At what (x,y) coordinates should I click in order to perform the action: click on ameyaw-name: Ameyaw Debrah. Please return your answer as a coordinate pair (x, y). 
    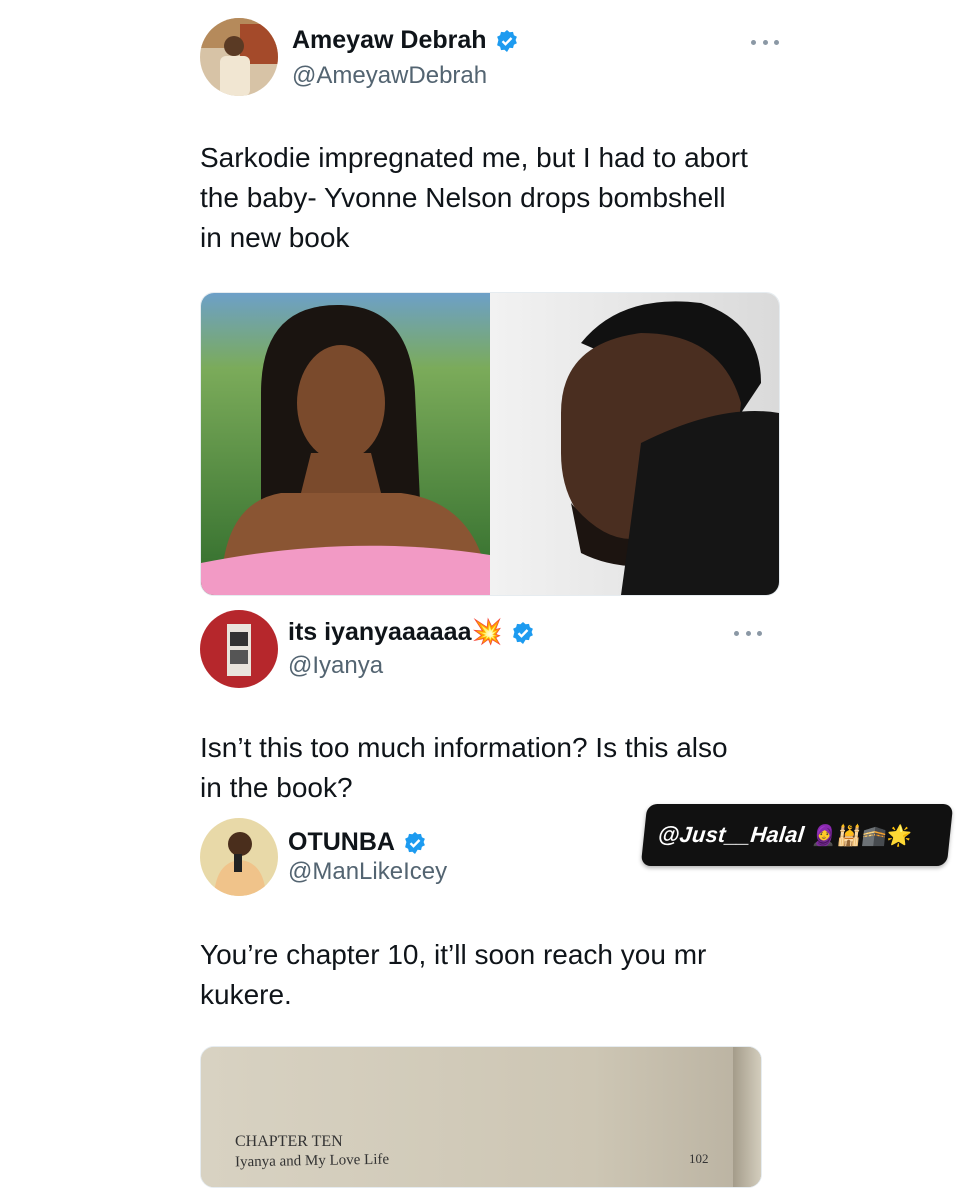
    Looking at the image, I should click on (405, 40).